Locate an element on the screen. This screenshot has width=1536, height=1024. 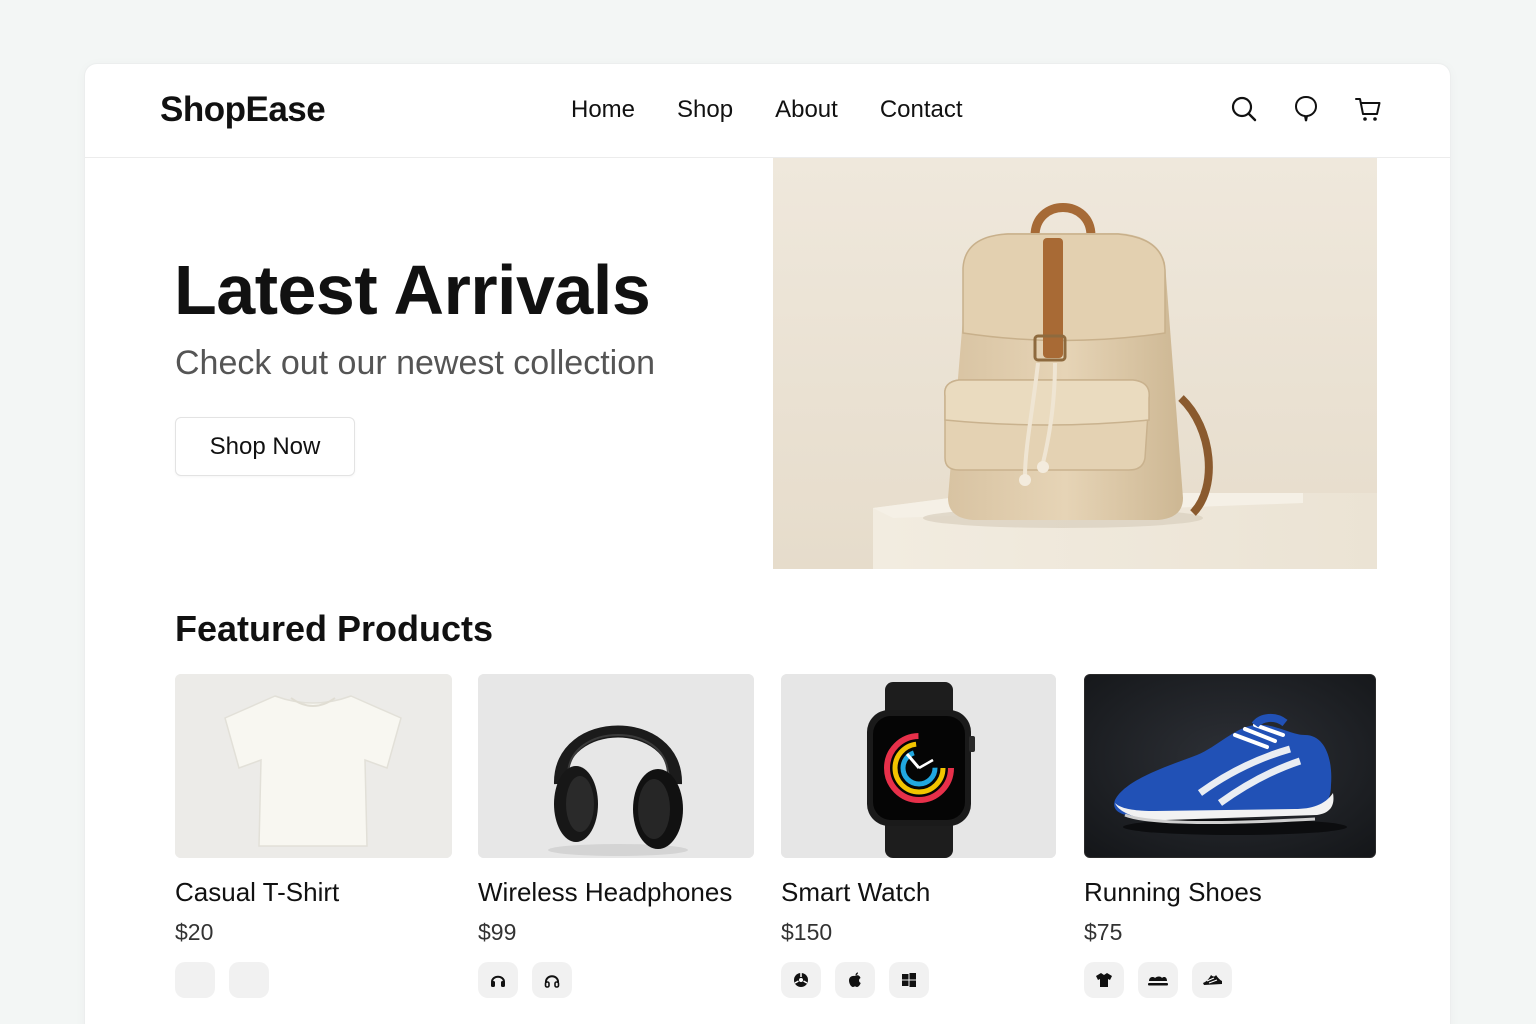
nav-contact: Contact is located at coordinates (921, 110).